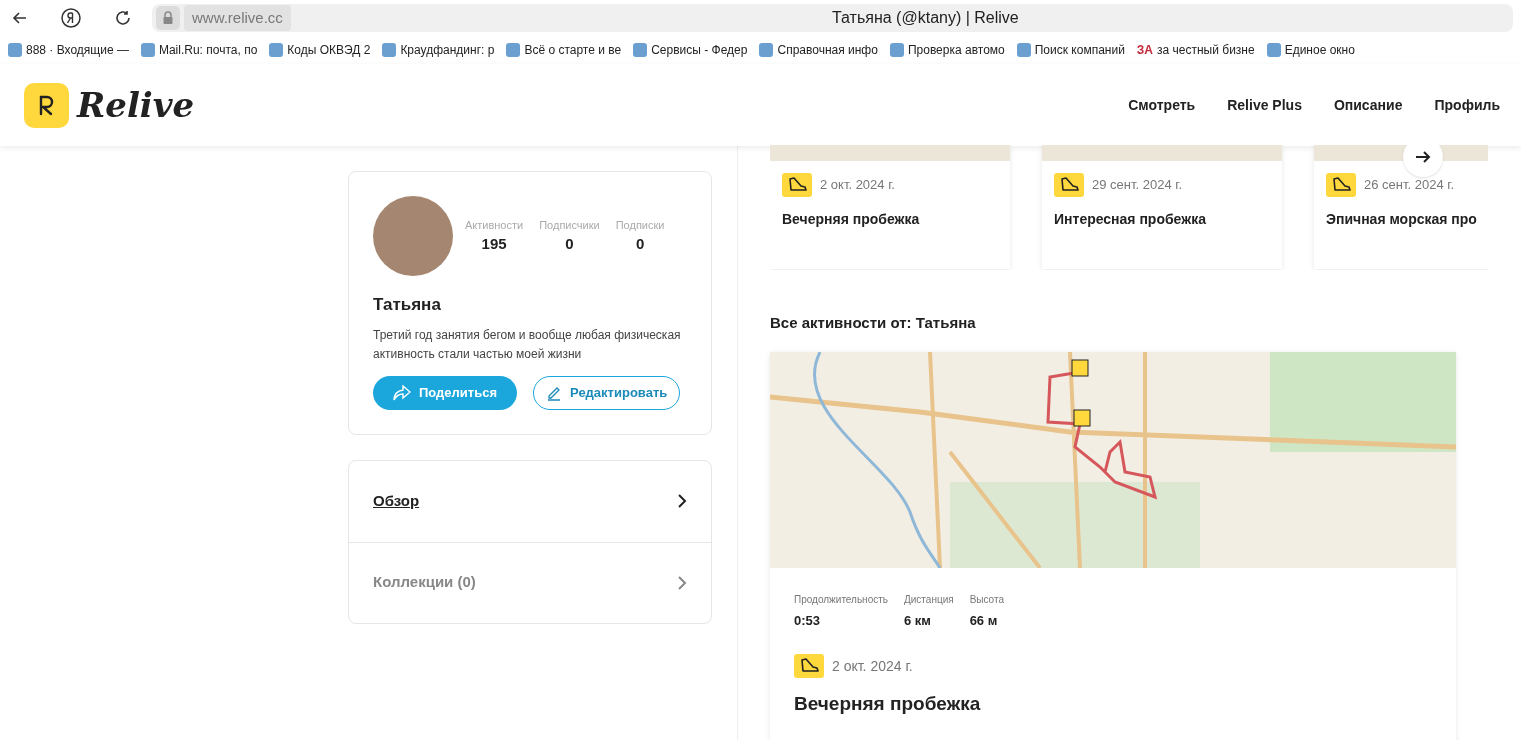 The image size is (1521, 740). I want to click on reload-icon, so click(123, 18).